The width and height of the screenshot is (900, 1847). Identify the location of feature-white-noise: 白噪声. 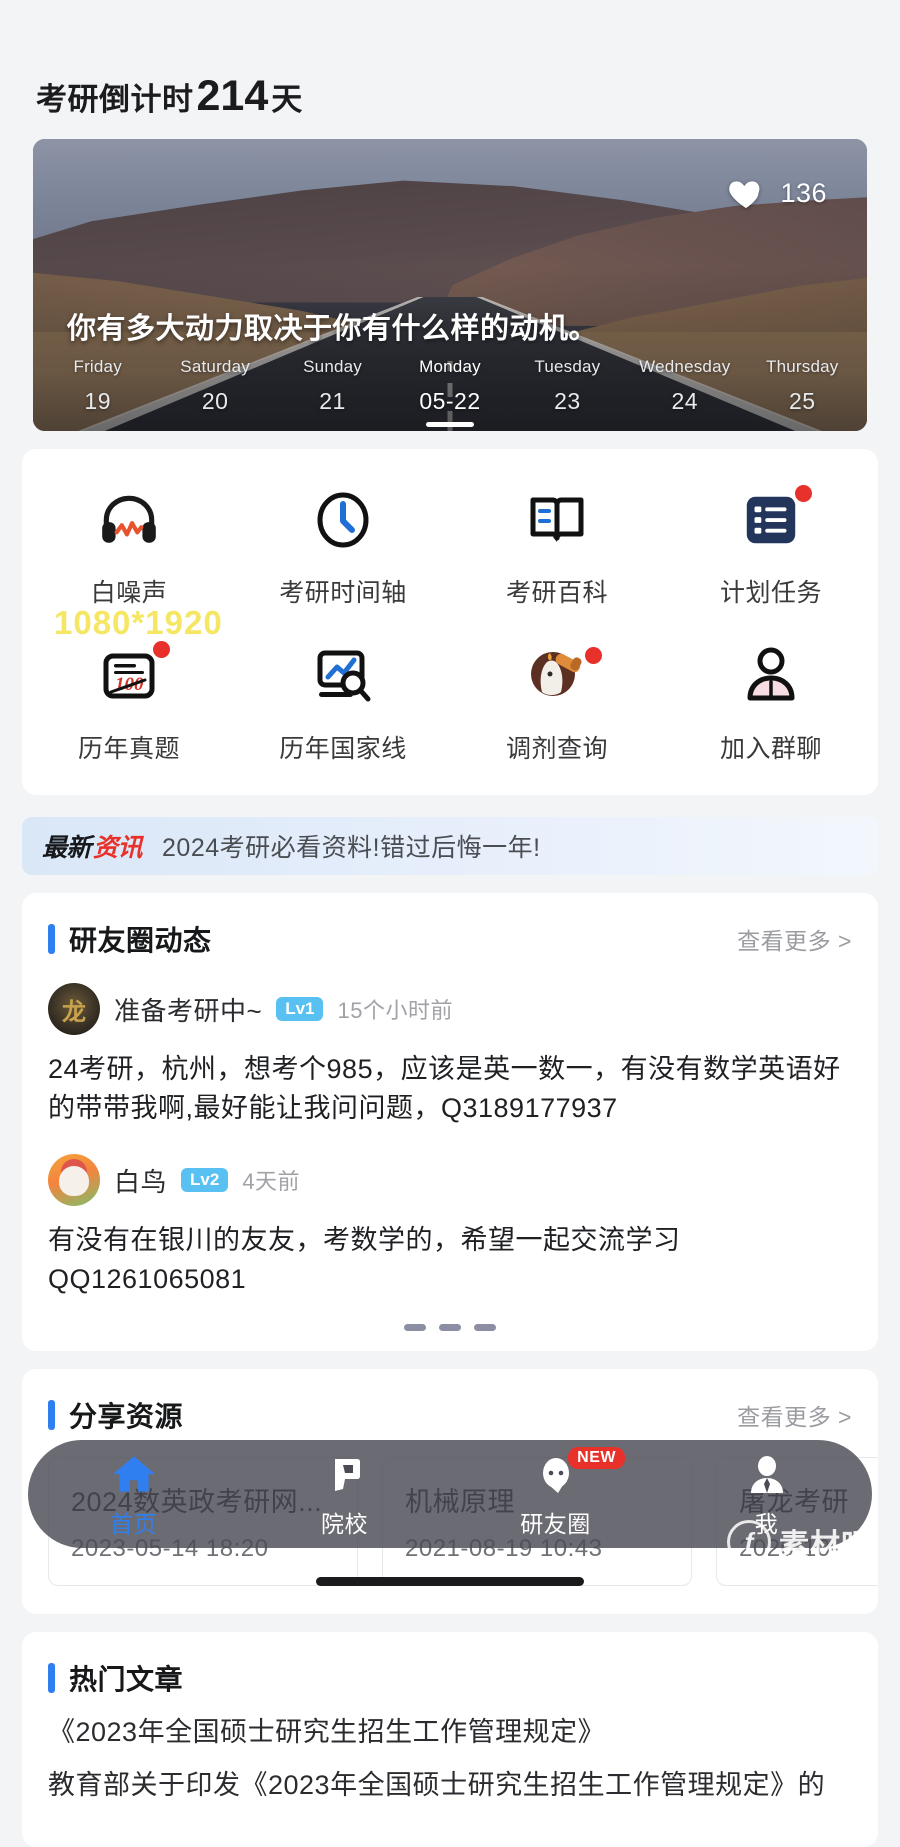
(129, 542).